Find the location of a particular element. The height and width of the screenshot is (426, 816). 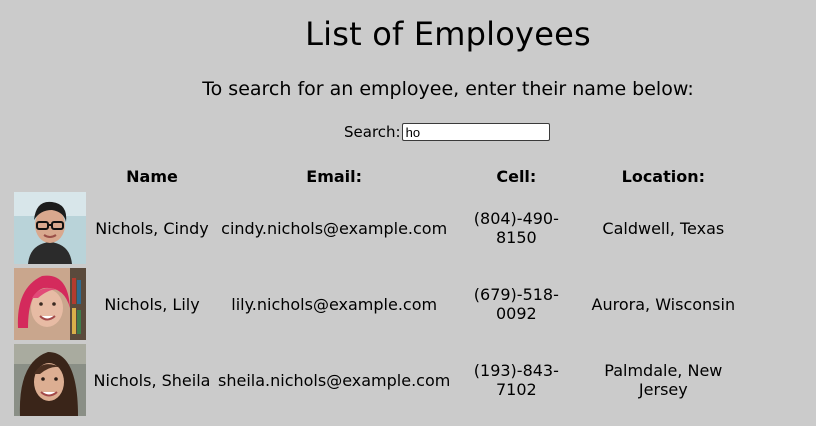

employee-location: Palmdale, New Jersey is located at coordinates (663, 380).